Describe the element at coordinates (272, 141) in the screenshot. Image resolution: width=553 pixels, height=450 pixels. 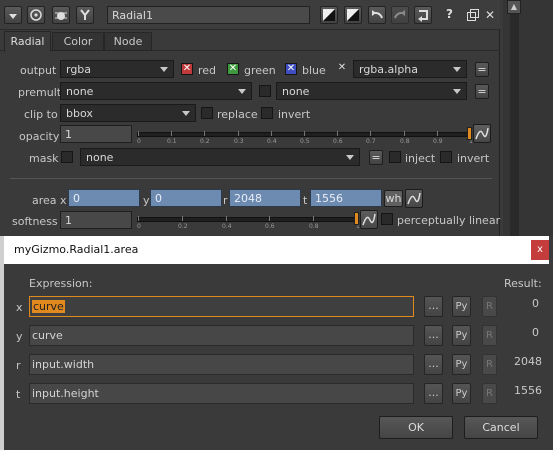
I see `opacity-tick-label: 0.4` at that location.